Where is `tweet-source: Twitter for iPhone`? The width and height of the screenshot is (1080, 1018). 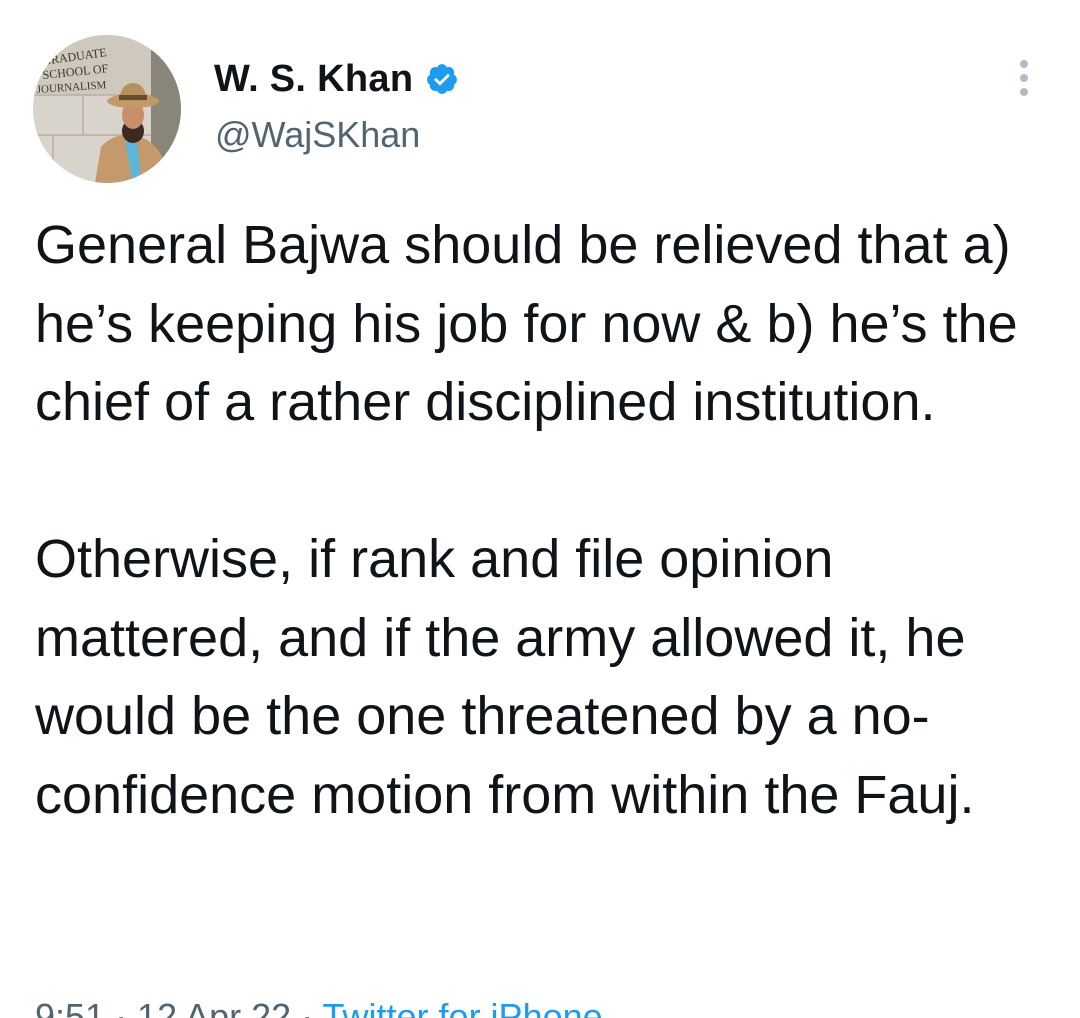 tweet-source: Twitter for iPhone is located at coordinates (463, 1007).